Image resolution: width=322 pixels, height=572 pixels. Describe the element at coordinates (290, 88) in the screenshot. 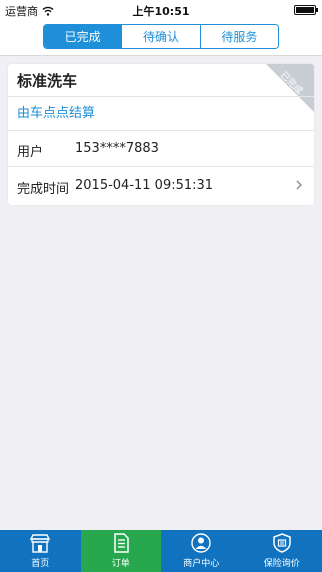

I see `status-ribbon: 已完成` at that location.